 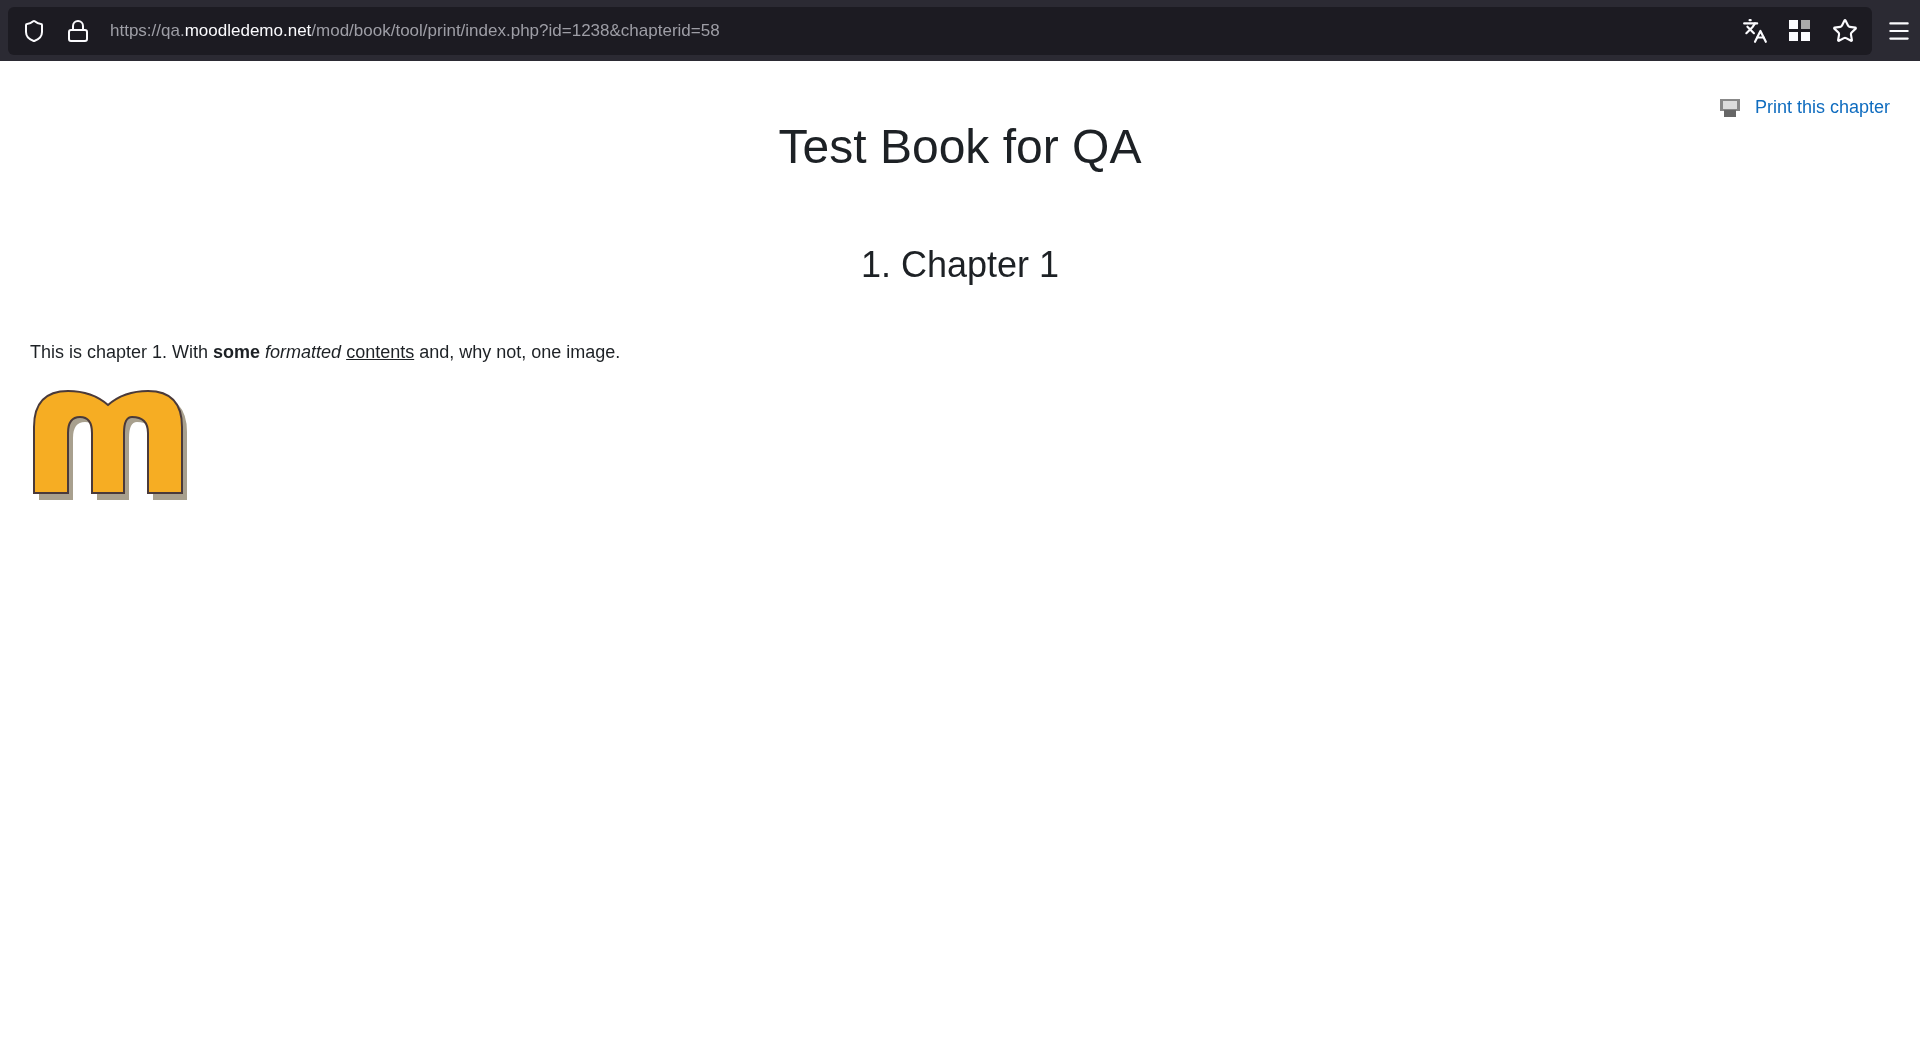 What do you see at coordinates (1800, 30) in the screenshot?
I see `grid-icon` at bounding box center [1800, 30].